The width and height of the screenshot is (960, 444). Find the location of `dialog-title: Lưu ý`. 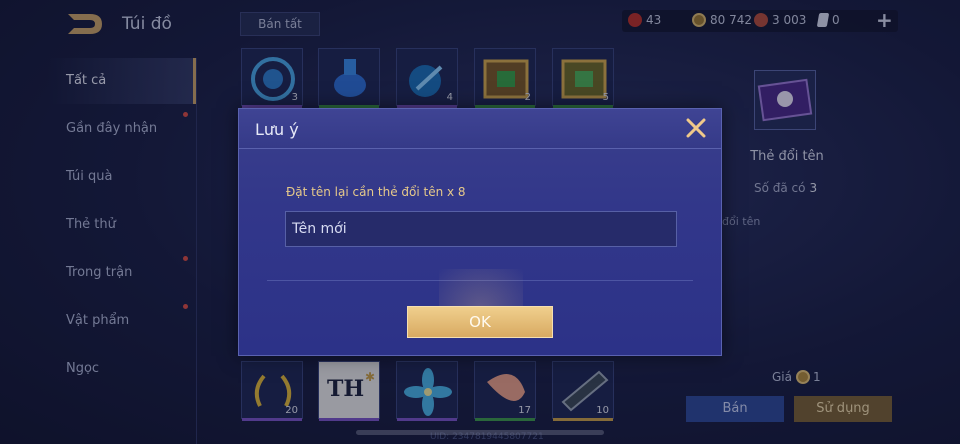

dialog-title: Lưu ý is located at coordinates (277, 129).